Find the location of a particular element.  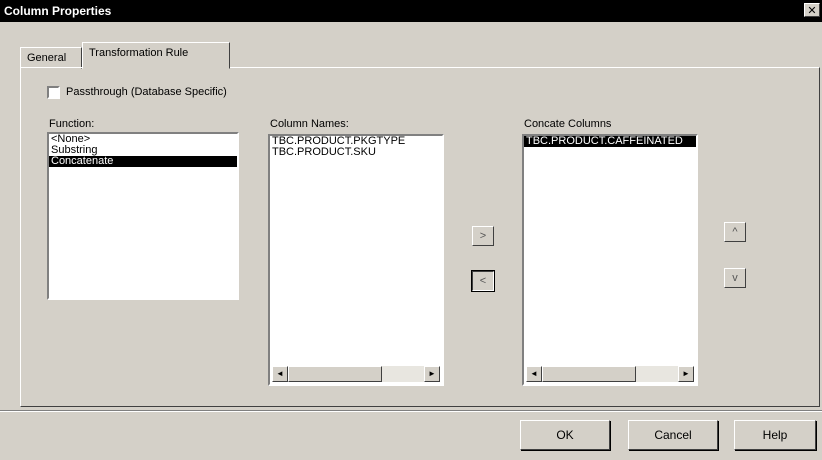

help-button: Help is located at coordinates (775, 435).